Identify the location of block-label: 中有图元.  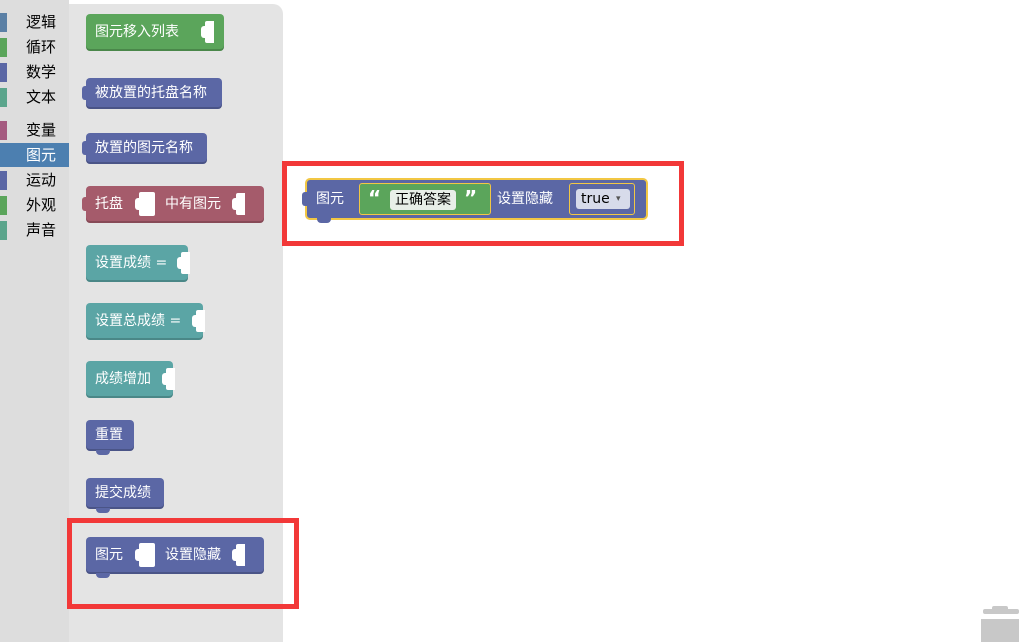
(193, 204).